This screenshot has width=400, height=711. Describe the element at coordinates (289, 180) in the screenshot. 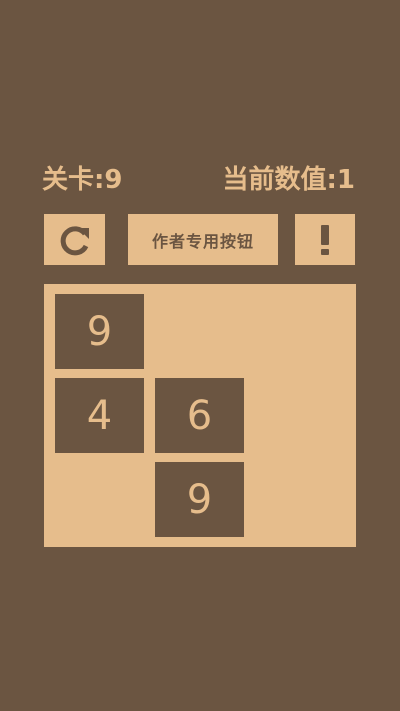

I see `current-value-label: 当前数值:1` at that location.